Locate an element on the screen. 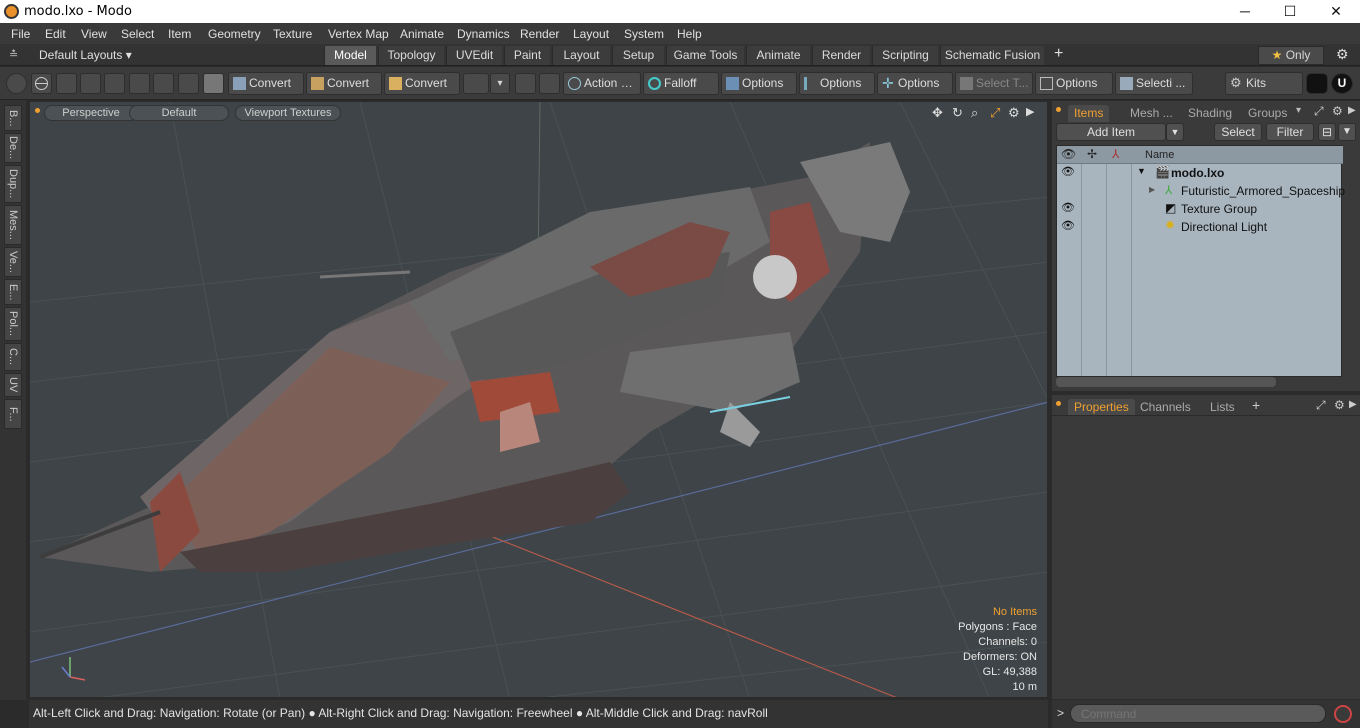  perspective-button: Perspective is located at coordinates (91, 113).